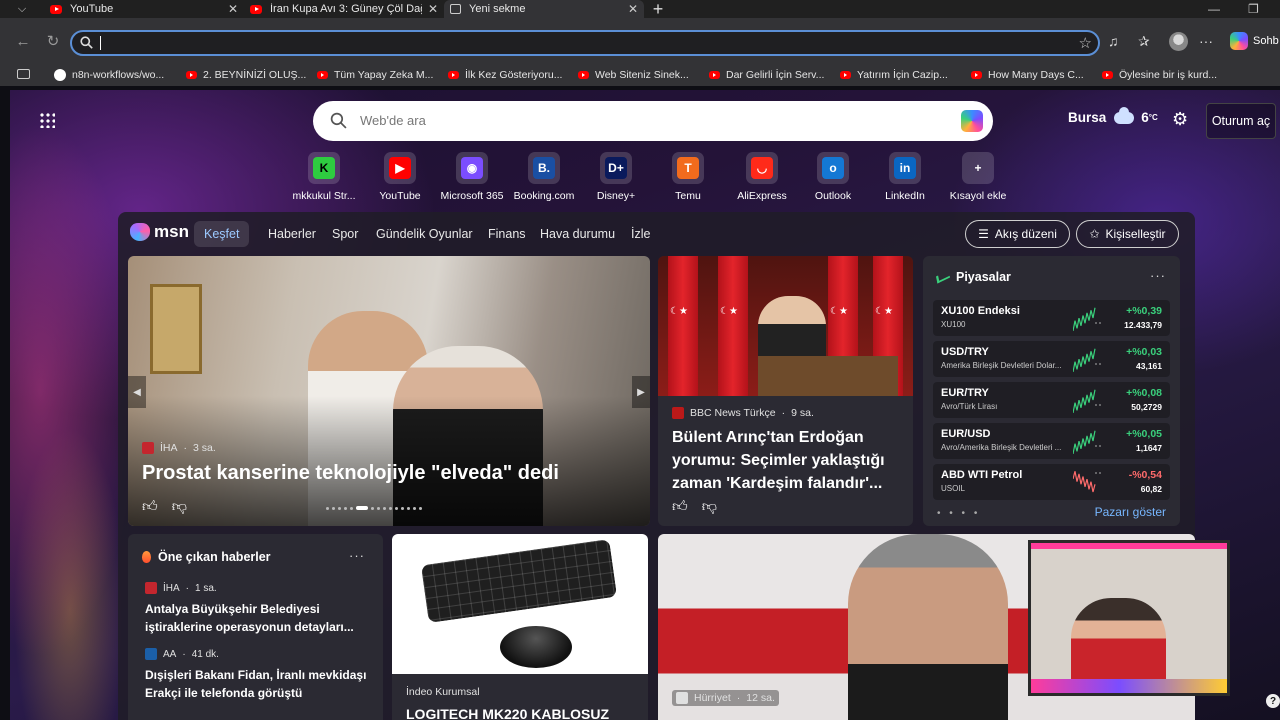  I want to click on favorites-icon: ✰, so click(1144, 41).